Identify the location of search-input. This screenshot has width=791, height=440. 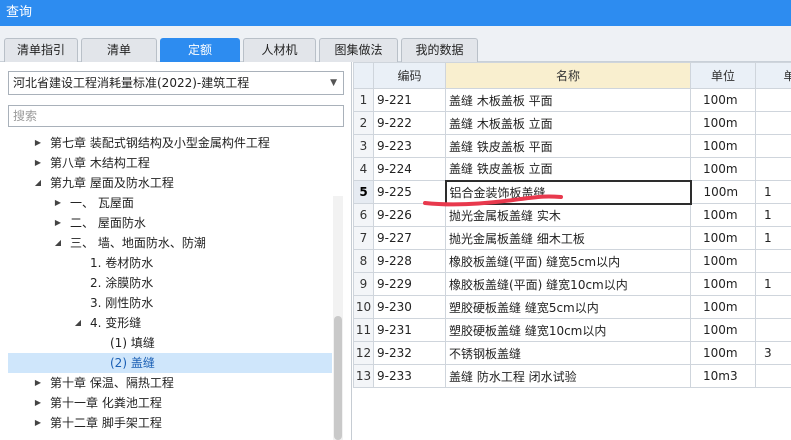
(176, 116).